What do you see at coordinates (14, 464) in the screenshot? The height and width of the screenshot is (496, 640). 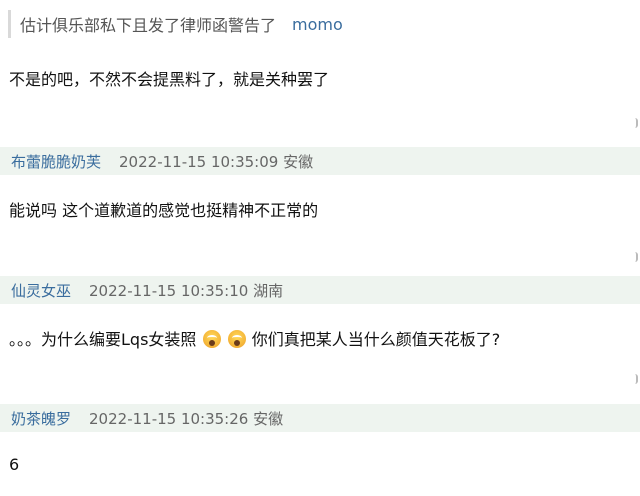 I see `comment-text: 6` at bounding box center [14, 464].